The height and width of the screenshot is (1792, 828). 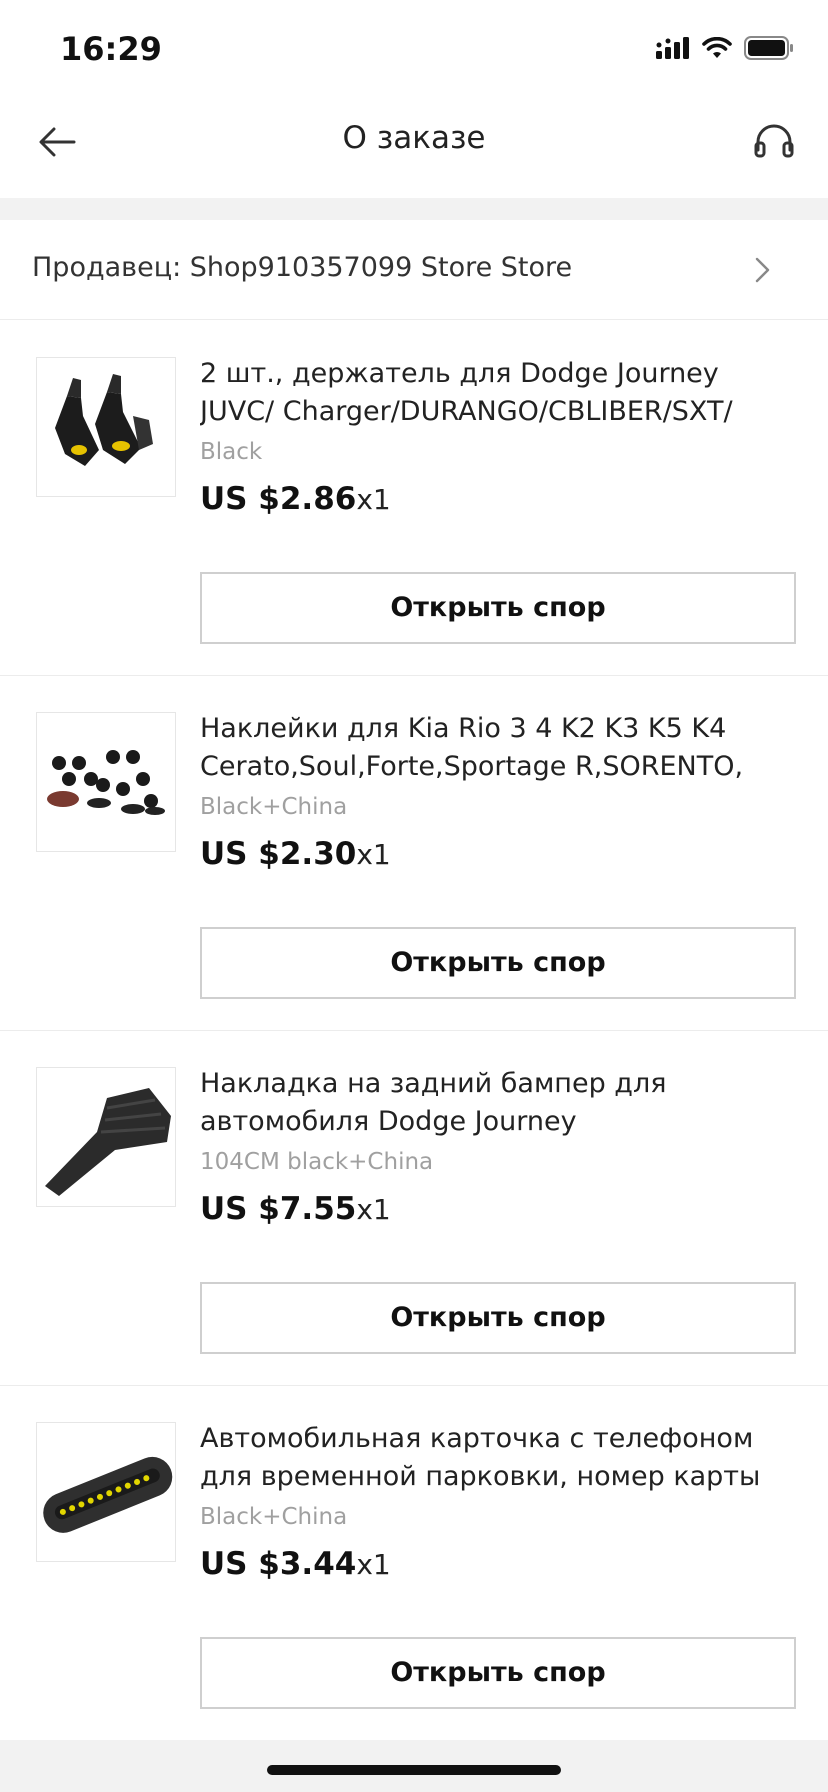 What do you see at coordinates (231, 452) in the screenshot?
I see `product-variant: Black` at bounding box center [231, 452].